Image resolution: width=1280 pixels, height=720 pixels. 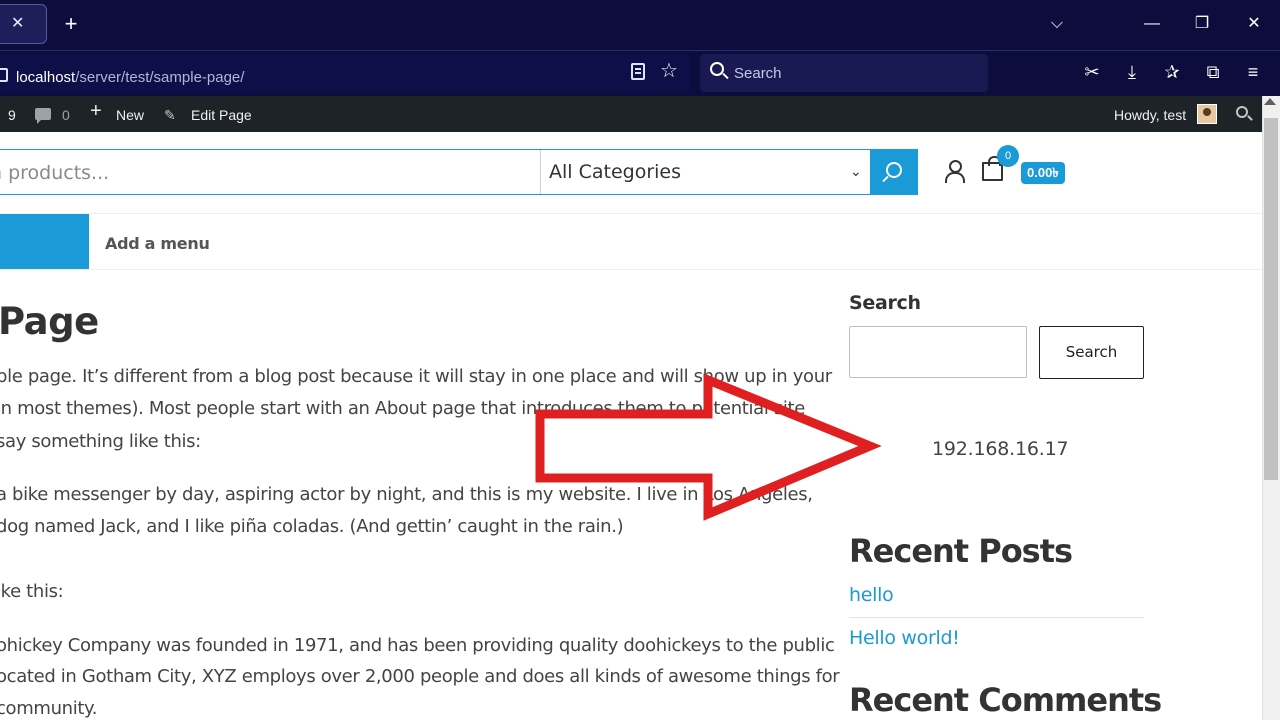 What do you see at coordinates (844, 73) in the screenshot?
I see `browser-search-bar: Search` at bounding box center [844, 73].